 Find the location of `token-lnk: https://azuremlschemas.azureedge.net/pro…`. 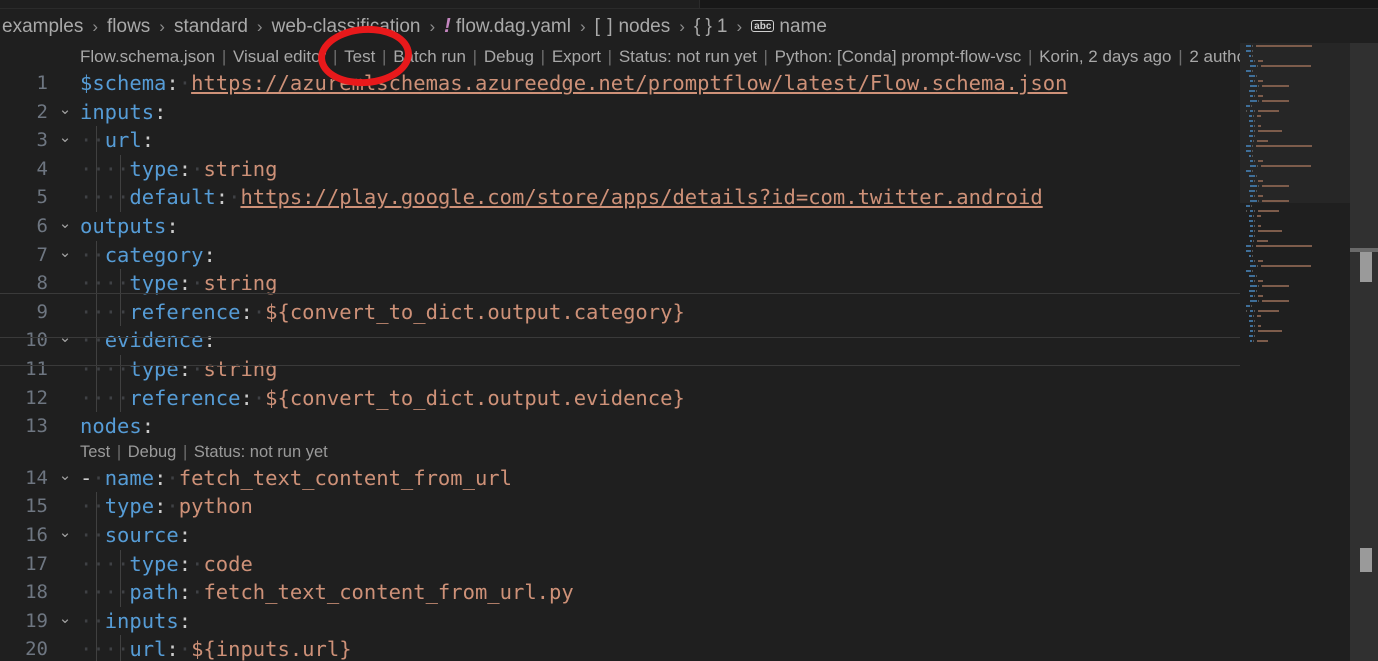

token-lnk: https://azuremlschemas.azureedge.net/pro… is located at coordinates (629, 83).